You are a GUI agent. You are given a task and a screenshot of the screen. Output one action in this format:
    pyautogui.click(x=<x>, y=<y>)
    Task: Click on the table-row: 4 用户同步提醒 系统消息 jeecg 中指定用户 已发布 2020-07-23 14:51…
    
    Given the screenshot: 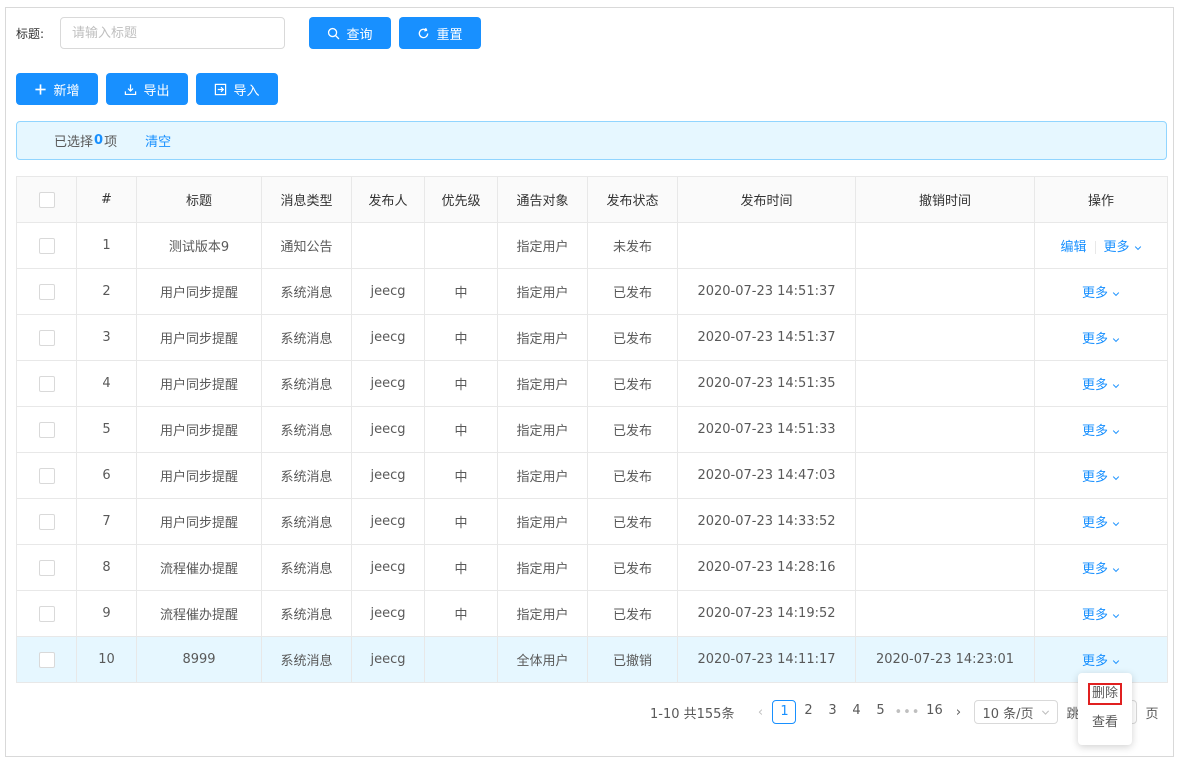 What is the action you would take?
    pyautogui.click(x=592, y=383)
    